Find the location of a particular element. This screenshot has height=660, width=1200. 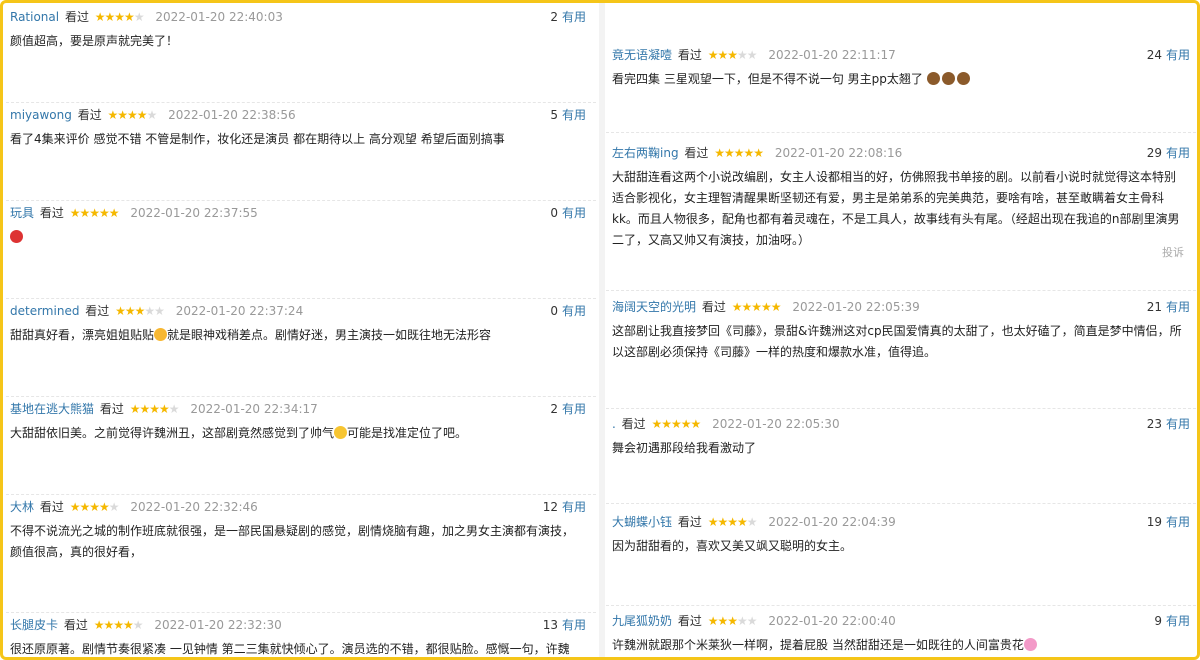

review-username: miyawong is located at coordinates (41, 115).